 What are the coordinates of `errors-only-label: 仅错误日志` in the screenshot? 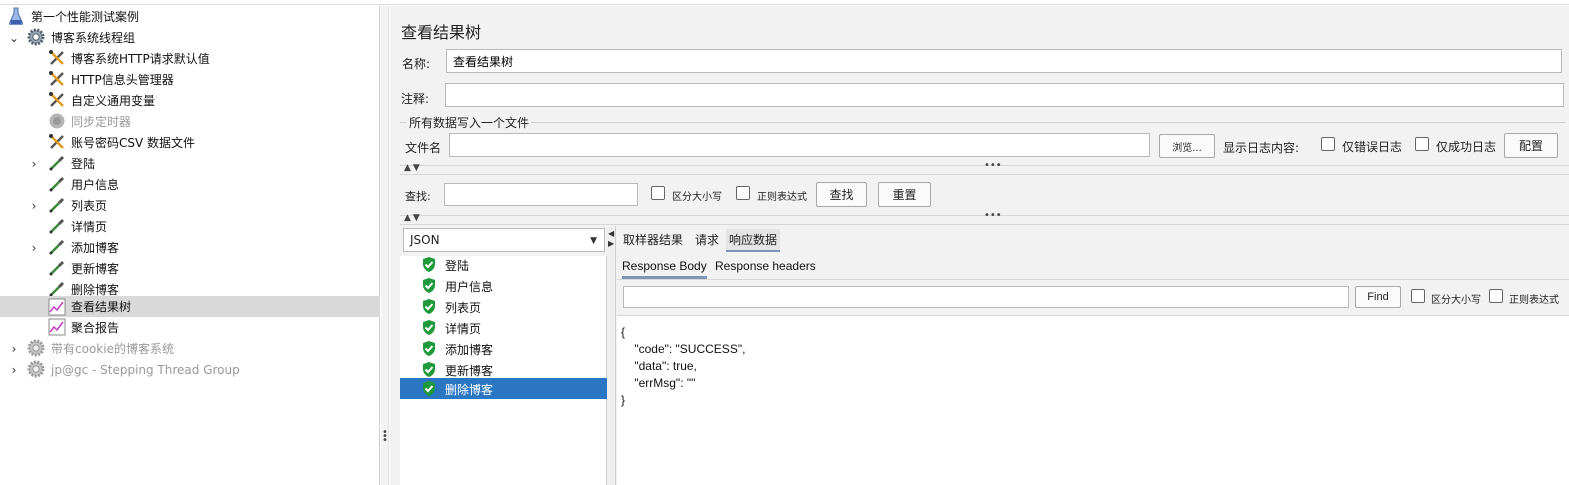 It's located at (1372, 147).